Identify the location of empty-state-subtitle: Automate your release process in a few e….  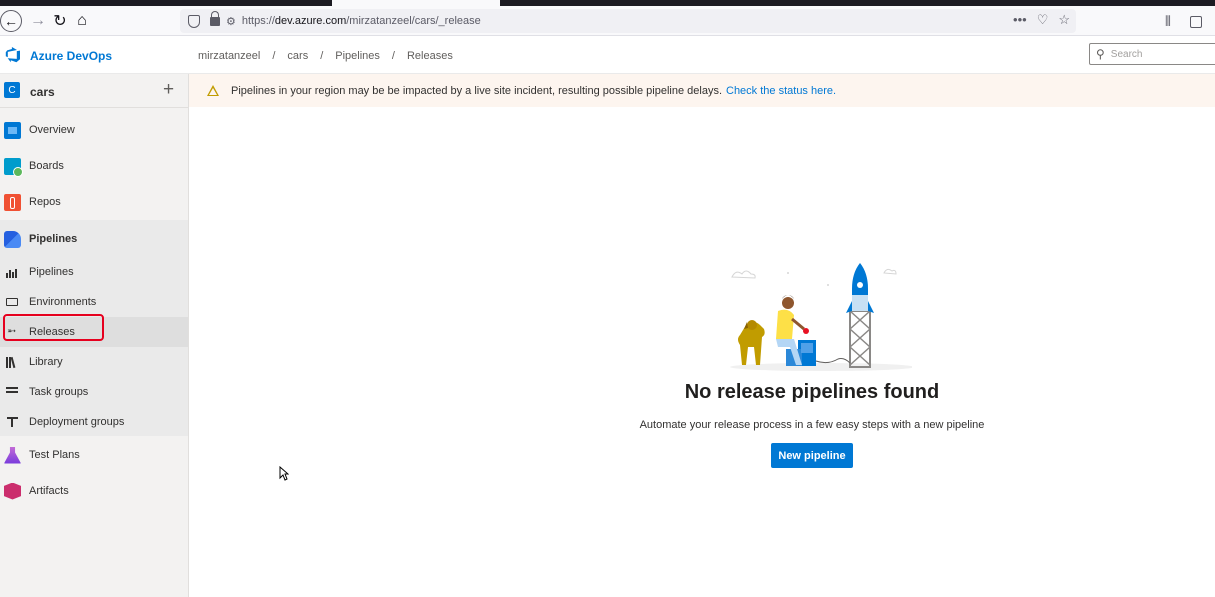
(812, 425).